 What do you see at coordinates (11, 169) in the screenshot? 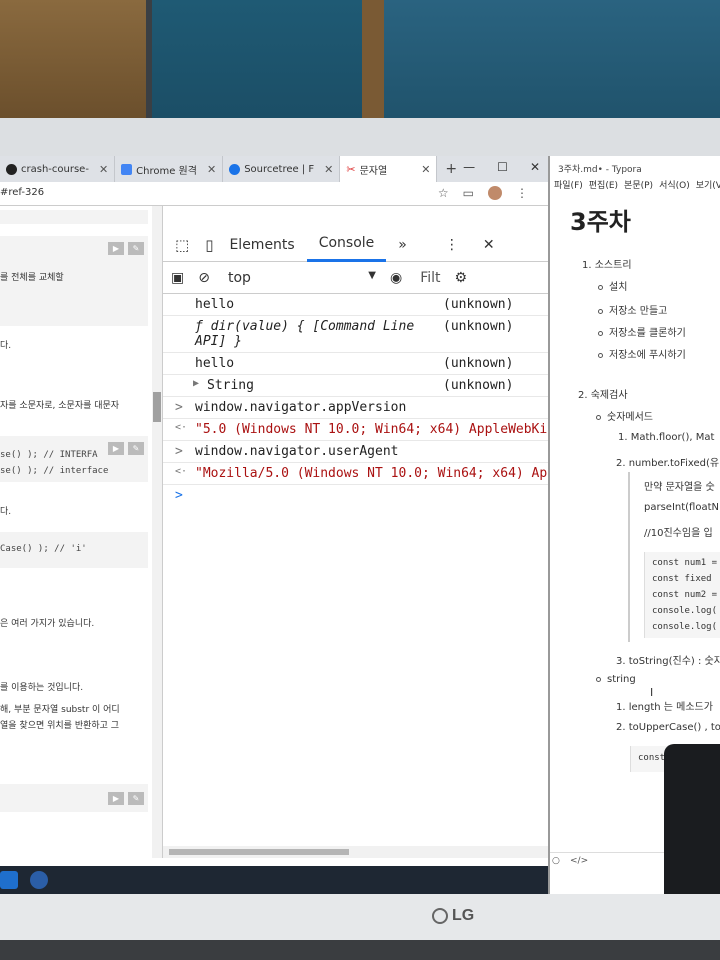
I see `github-icon` at bounding box center [11, 169].